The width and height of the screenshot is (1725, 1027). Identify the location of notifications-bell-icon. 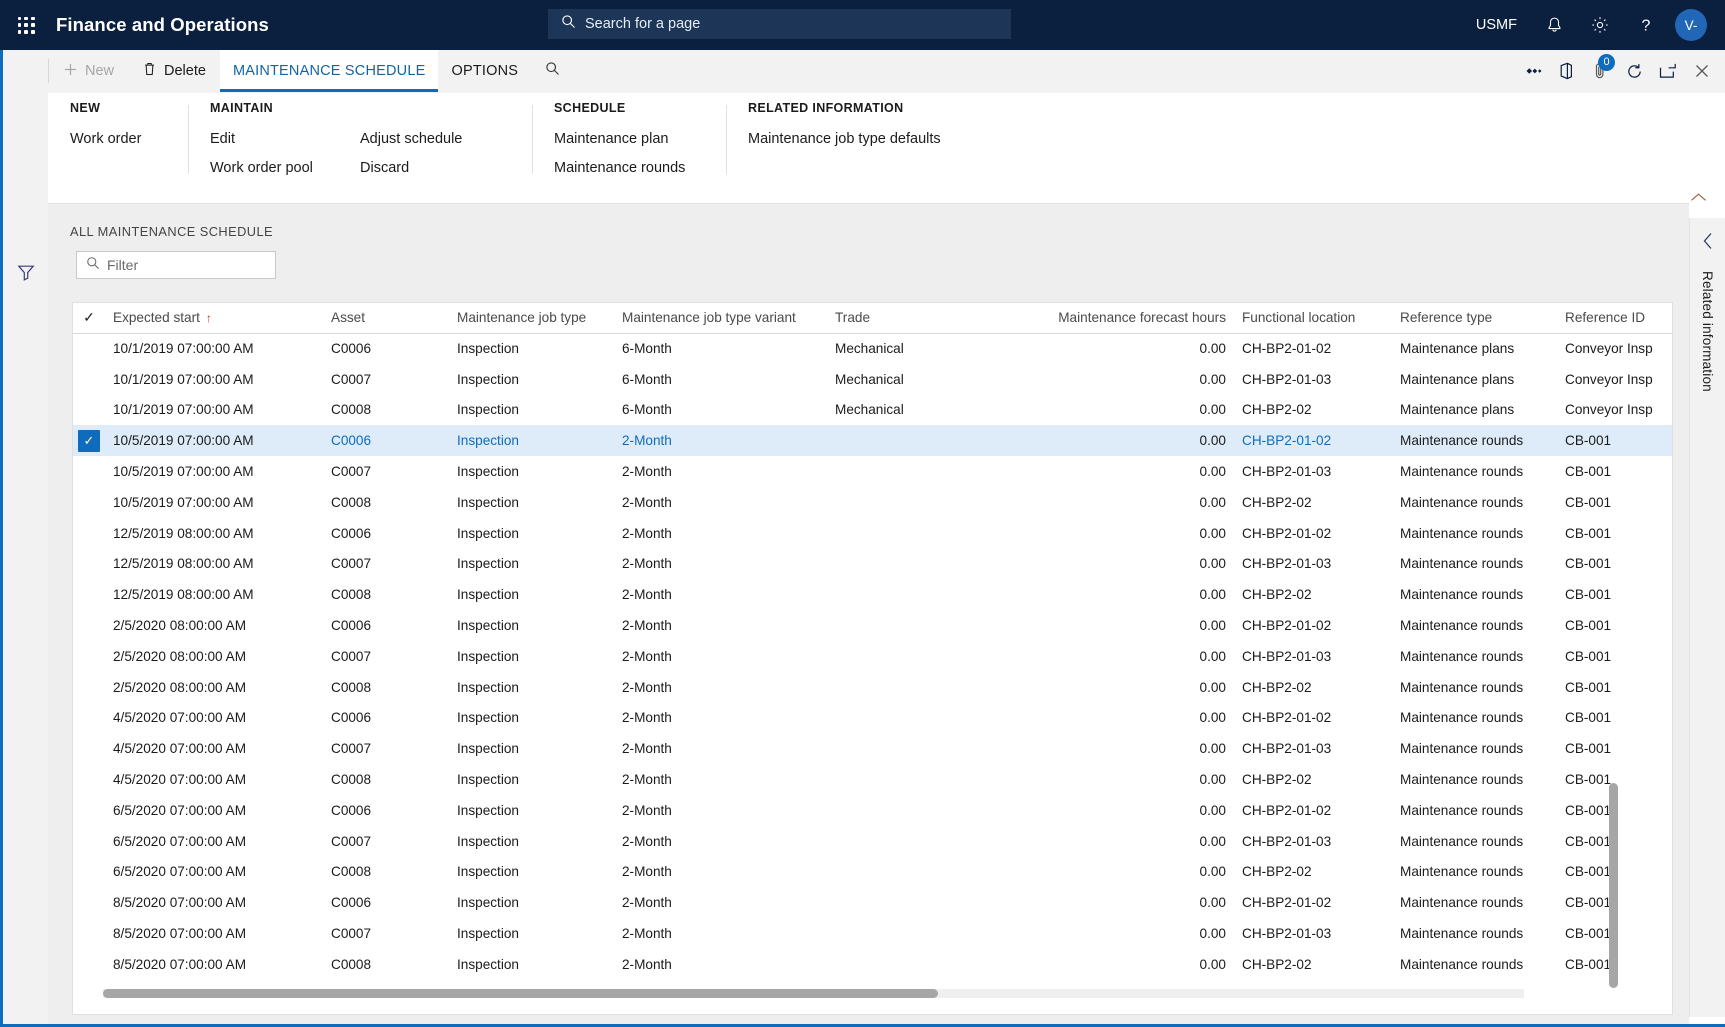
(1554, 25).